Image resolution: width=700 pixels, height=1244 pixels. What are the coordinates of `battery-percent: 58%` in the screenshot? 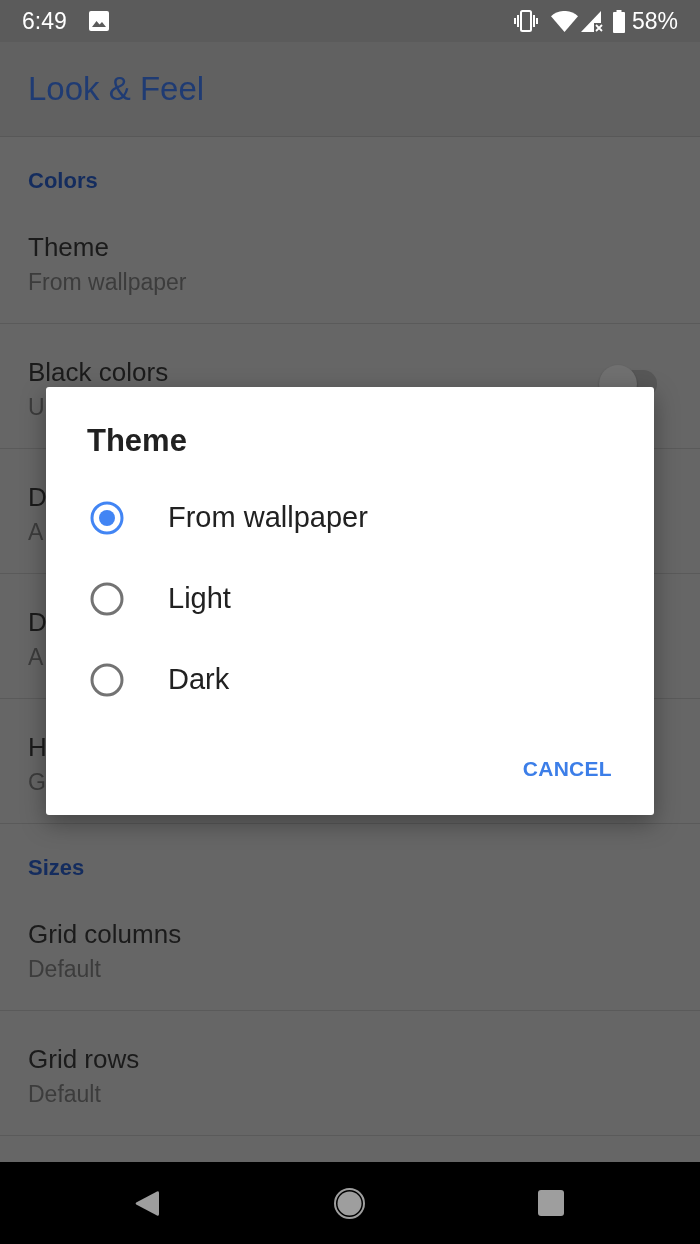 It's located at (654, 21).